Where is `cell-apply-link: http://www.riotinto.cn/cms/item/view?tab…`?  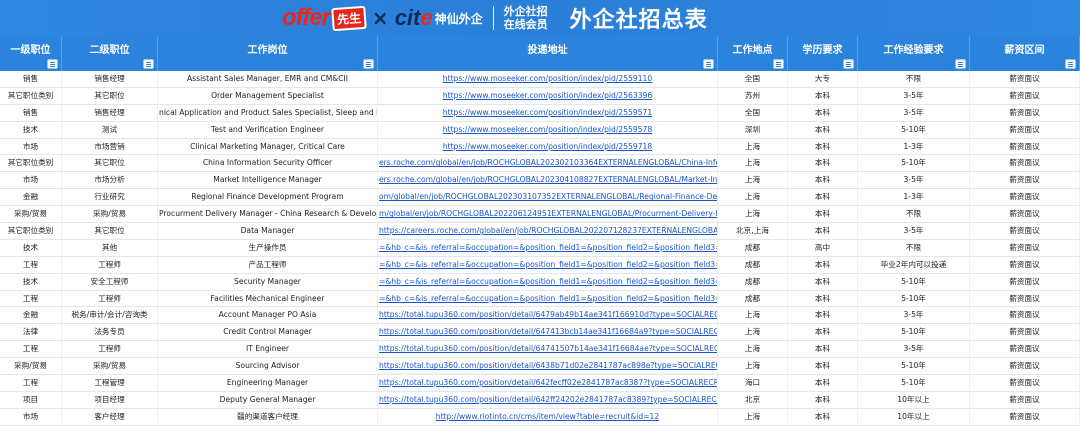
cell-apply-link: http://www.riotinto.cn/cms/item/view?tab… is located at coordinates (548, 416).